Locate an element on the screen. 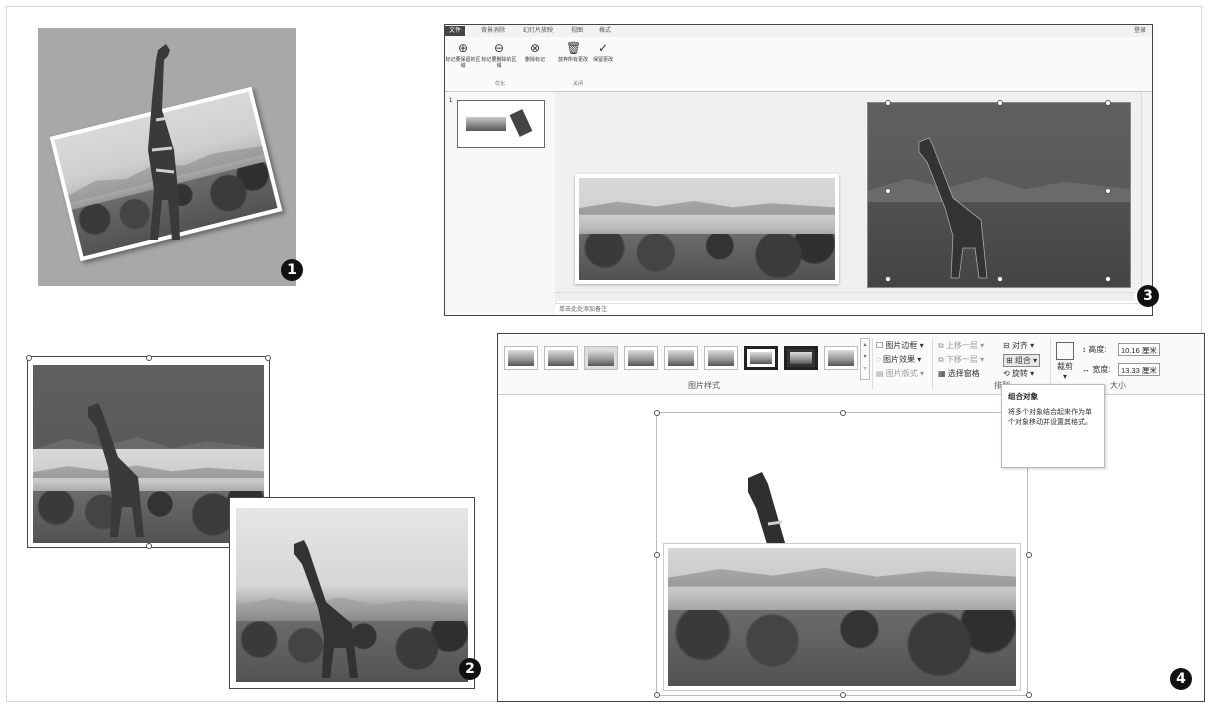 This screenshot has width=1208, height=708. keep-changes-button: ✓ 保留更改 is located at coordinates (603, 52).